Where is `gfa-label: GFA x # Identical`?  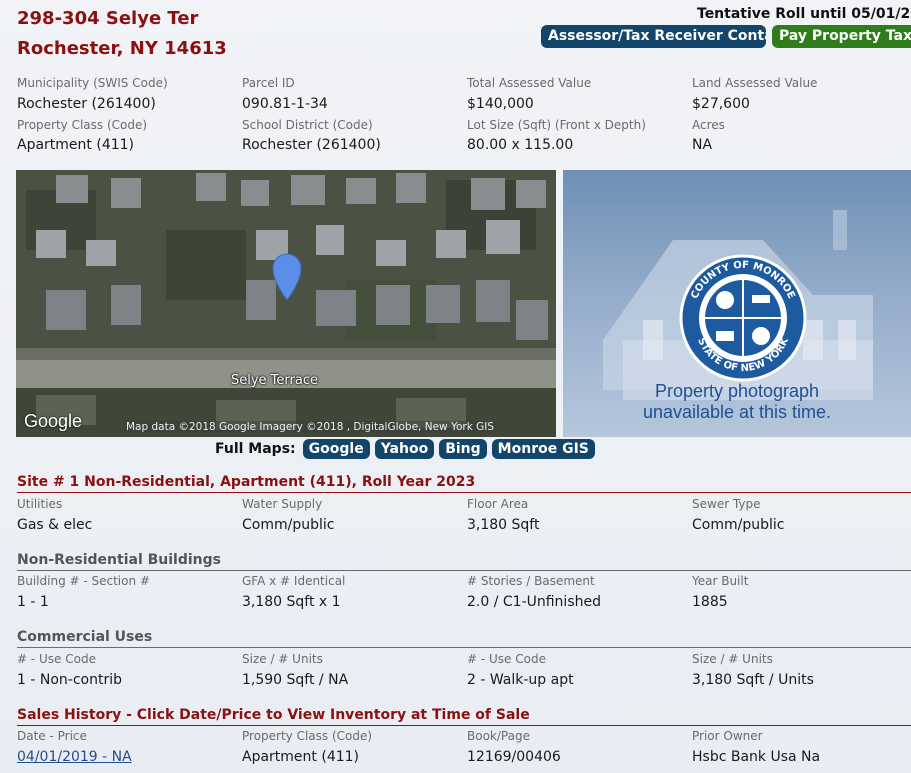 gfa-label: GFA x # Identical is located at coordinates (294, 581).